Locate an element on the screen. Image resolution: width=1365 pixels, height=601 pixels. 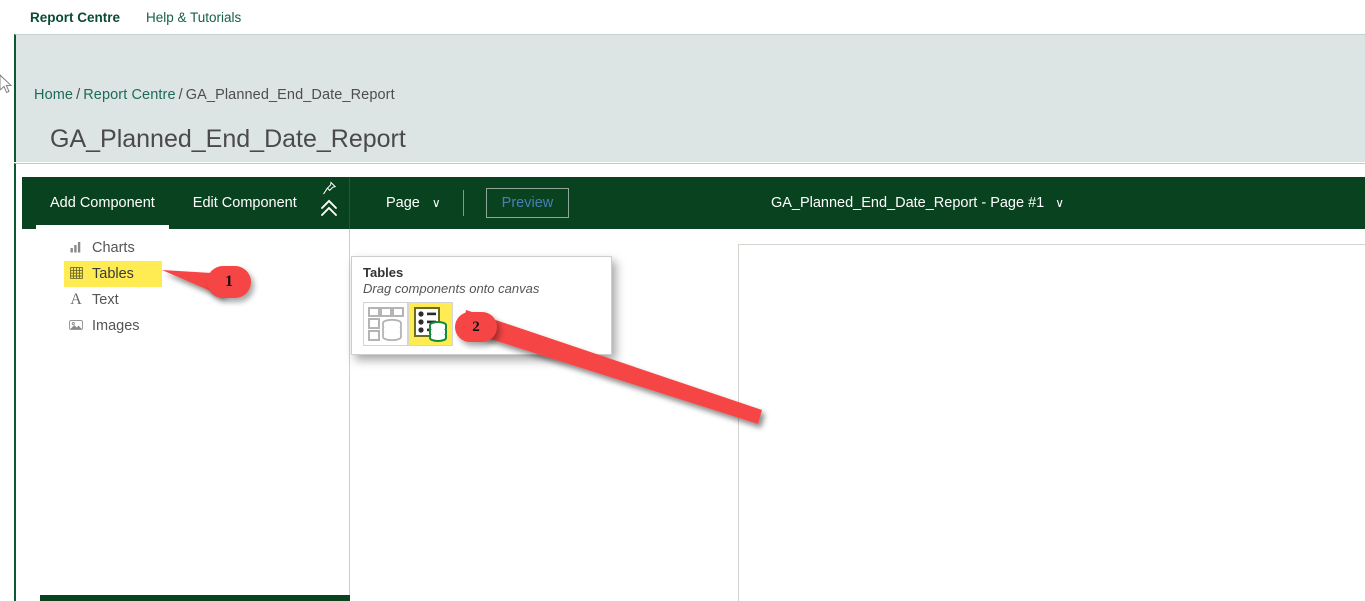
mouse-cursor-icon is located at coordinates (6, 84).